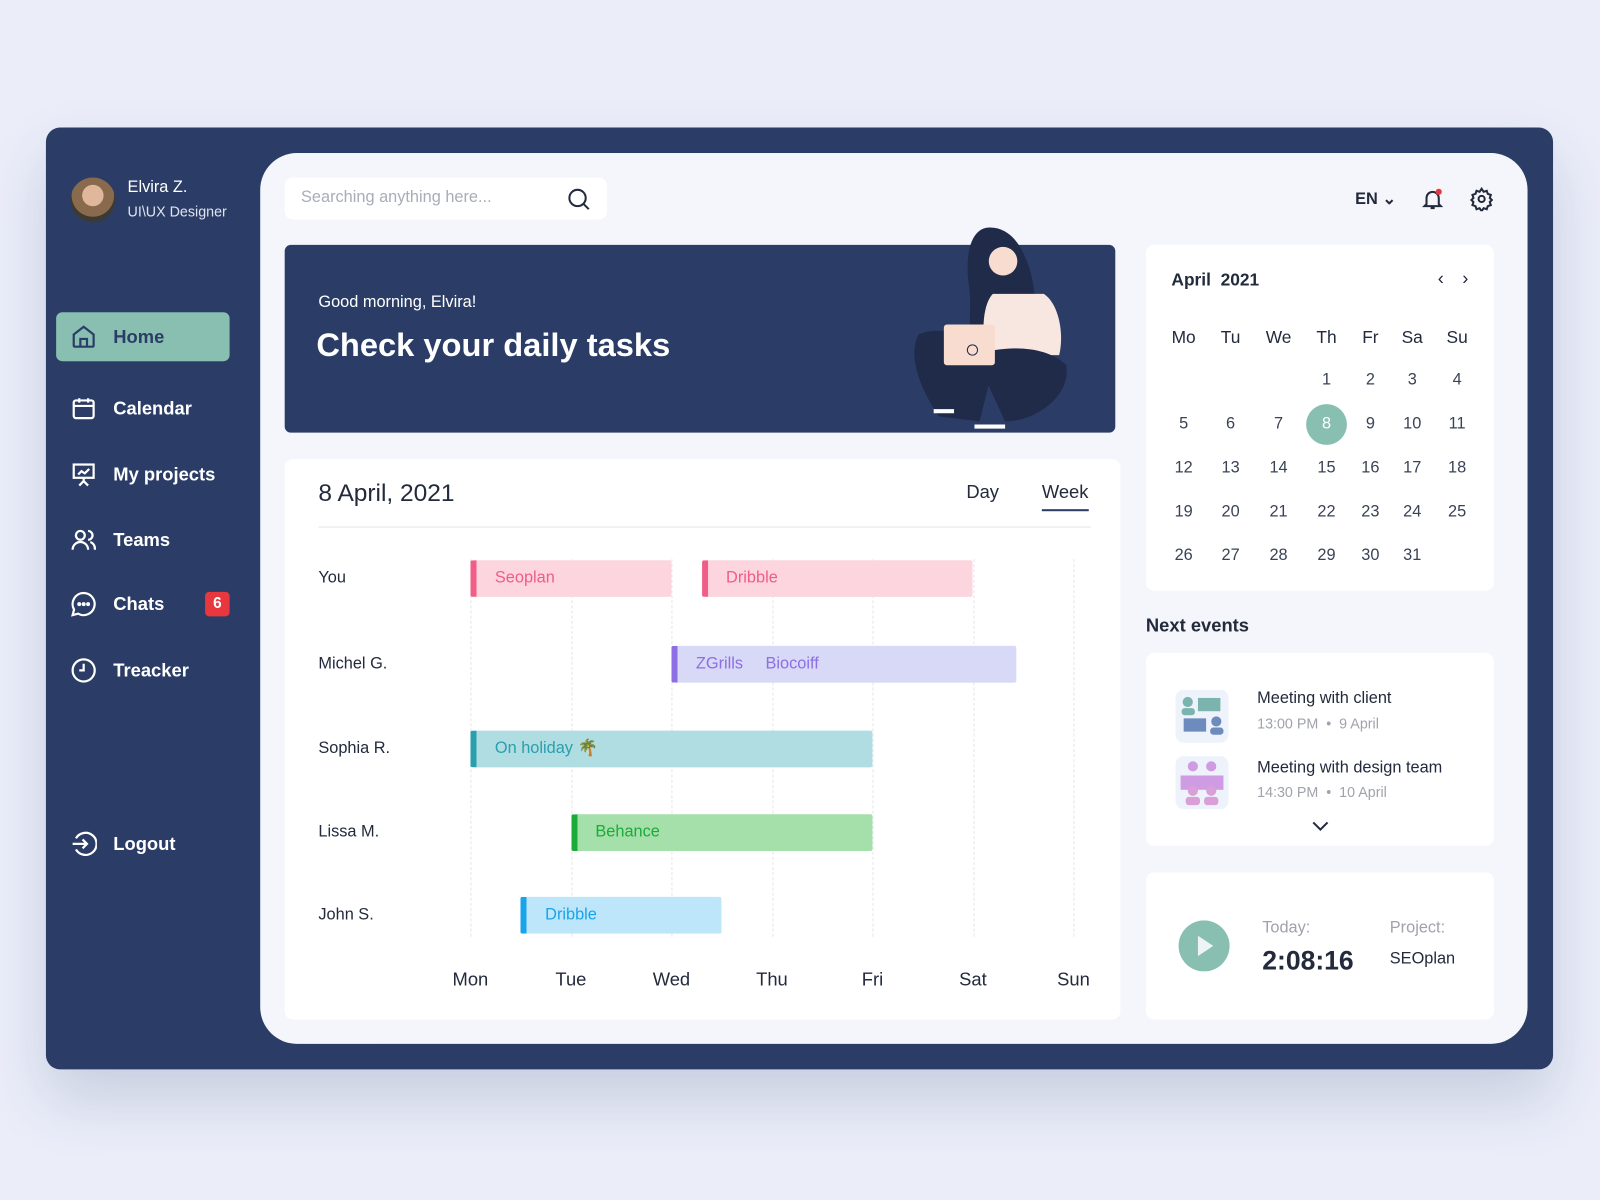 The width and height of the screenshot is (1600, 1200). Describe the element at coordinates (152, 407) in the screenshot. I see `sidebar-item-label: Calendar` at that location.